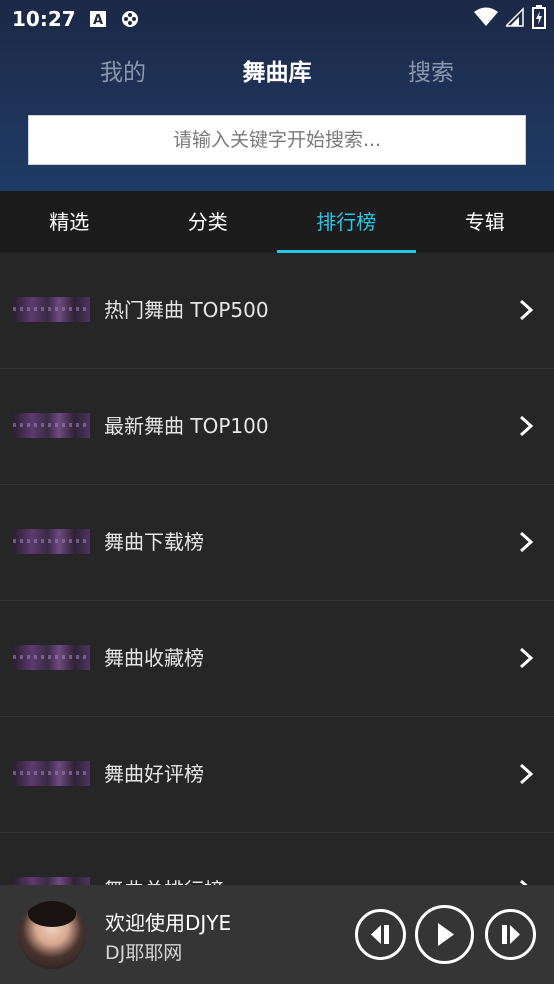 The height and width of the screenshot is (984, 554). Describe the element at coordinates (431, 73) in the screenshot. I see `tab-search: 搜索` at that location.